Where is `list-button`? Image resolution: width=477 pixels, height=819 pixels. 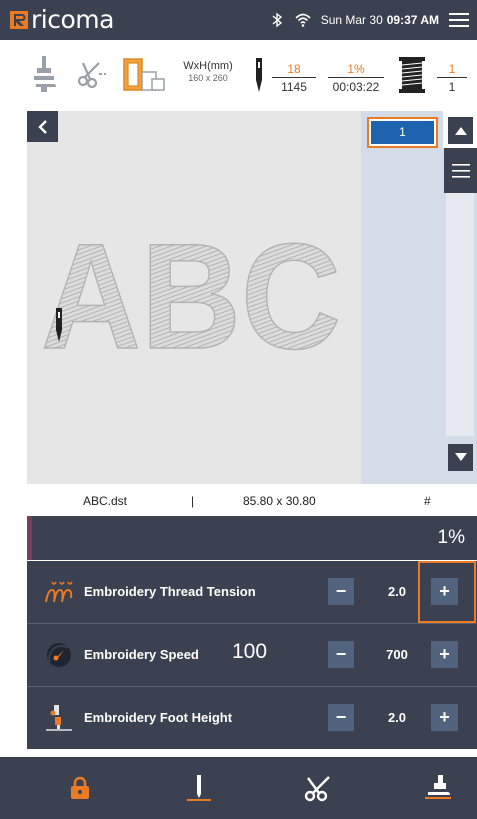 list-button is located at coordinates (460, 170).